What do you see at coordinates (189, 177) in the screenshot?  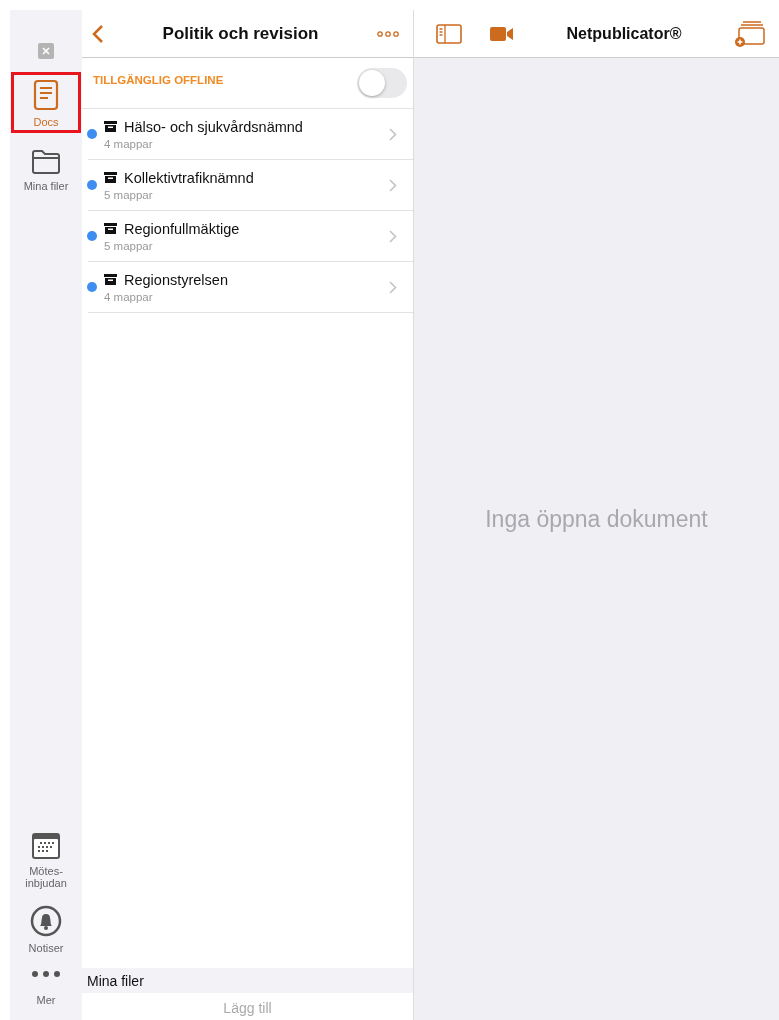 I see `folder-name: Kollektivtrafiknämnd` at bounding box center [189, 177].